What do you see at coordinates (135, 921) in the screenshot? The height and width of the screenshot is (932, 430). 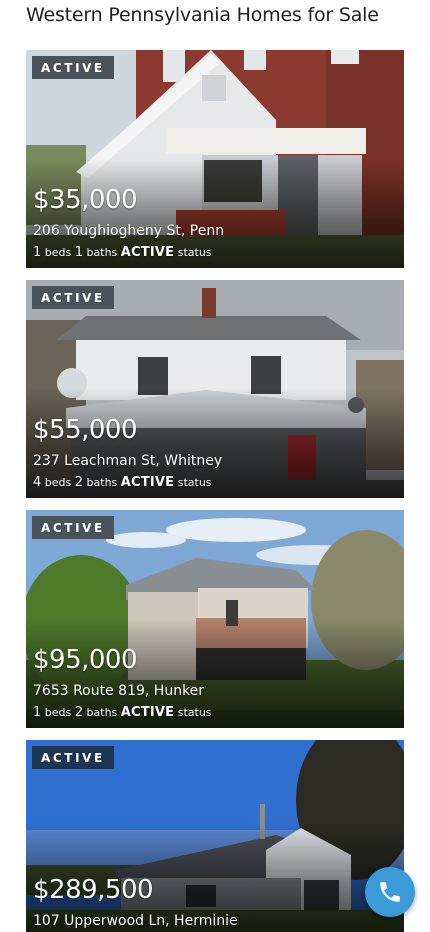 I see `listing-address: 107 Upperwood Ln, Herminie` at bounding box center [135, 921].